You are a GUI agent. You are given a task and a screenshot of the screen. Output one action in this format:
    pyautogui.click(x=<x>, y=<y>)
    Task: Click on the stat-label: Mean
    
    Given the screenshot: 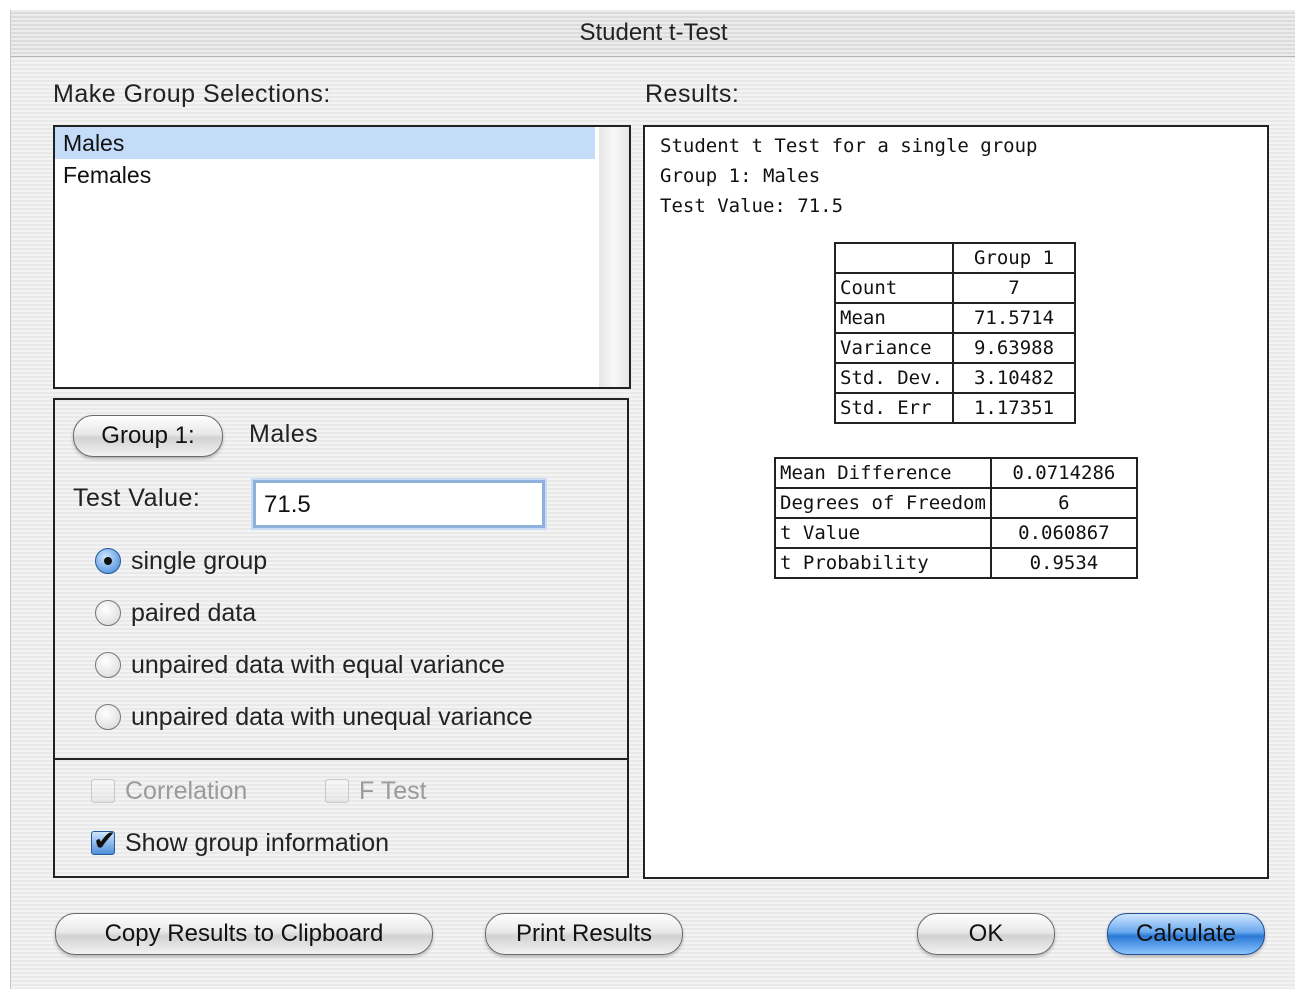 What is the action you would take?
    pyautogui.click(x=894, y=318)
    